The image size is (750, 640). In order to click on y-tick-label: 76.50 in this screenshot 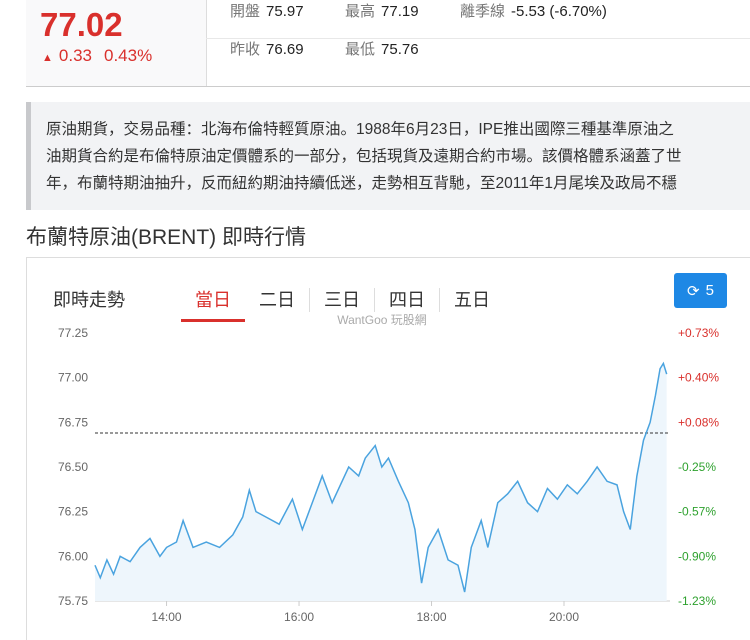, I will do `click(73, 467)`.